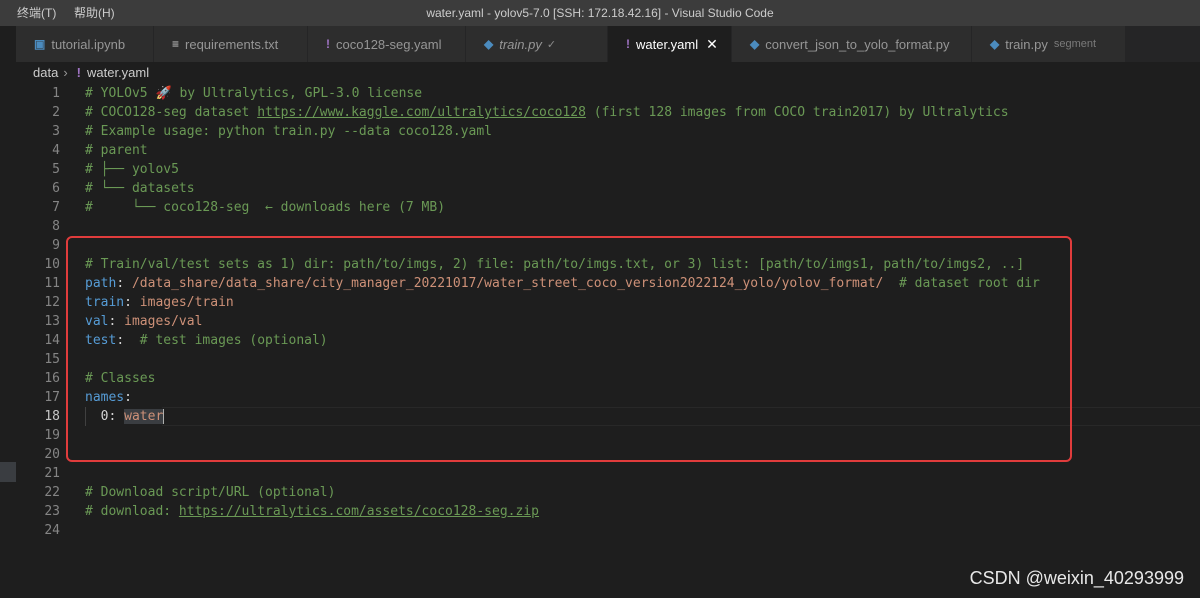  Describe the element at coordinates (140, 188) in the screenshot. I see `line-text: # └── datasets` at that location.